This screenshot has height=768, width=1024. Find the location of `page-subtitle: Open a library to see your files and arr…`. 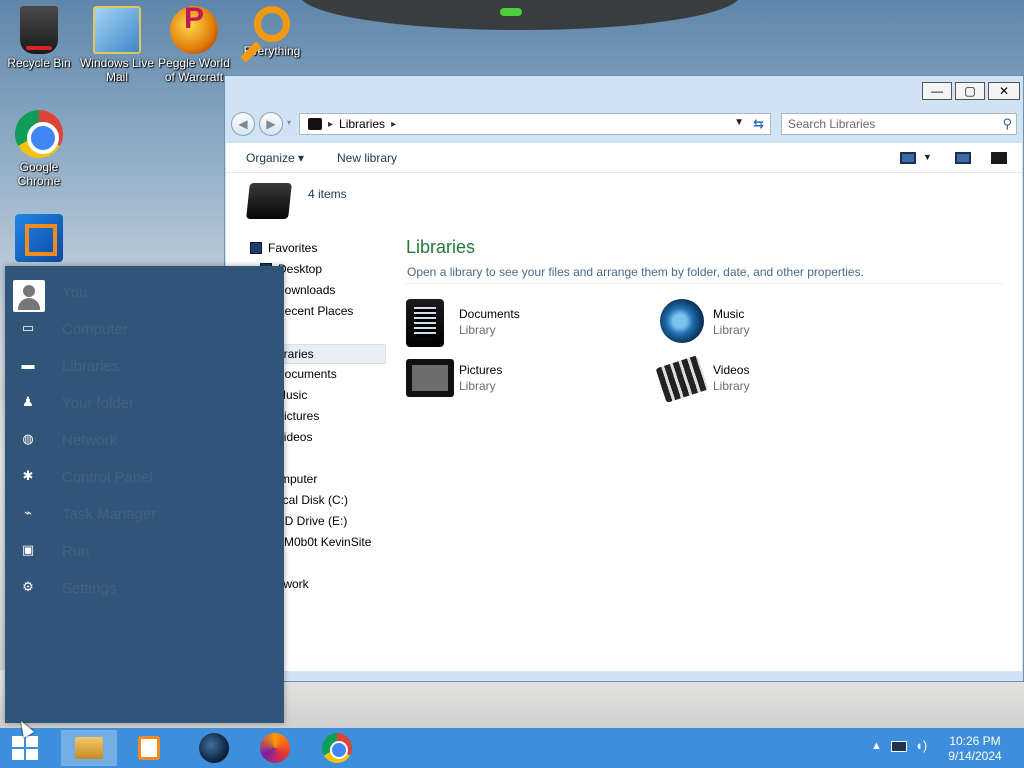

page-subtitle: Open a library to see your files and arr… is located at coordinates (635, 272).